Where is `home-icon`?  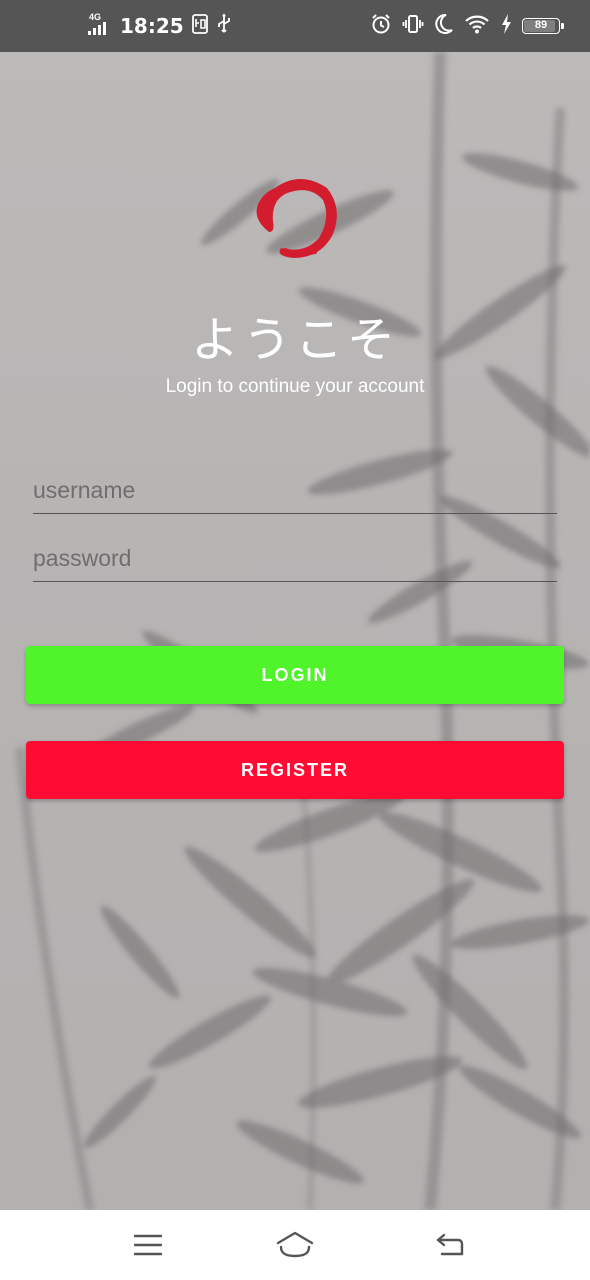 home-icon is located at coordinates (295, 1245).